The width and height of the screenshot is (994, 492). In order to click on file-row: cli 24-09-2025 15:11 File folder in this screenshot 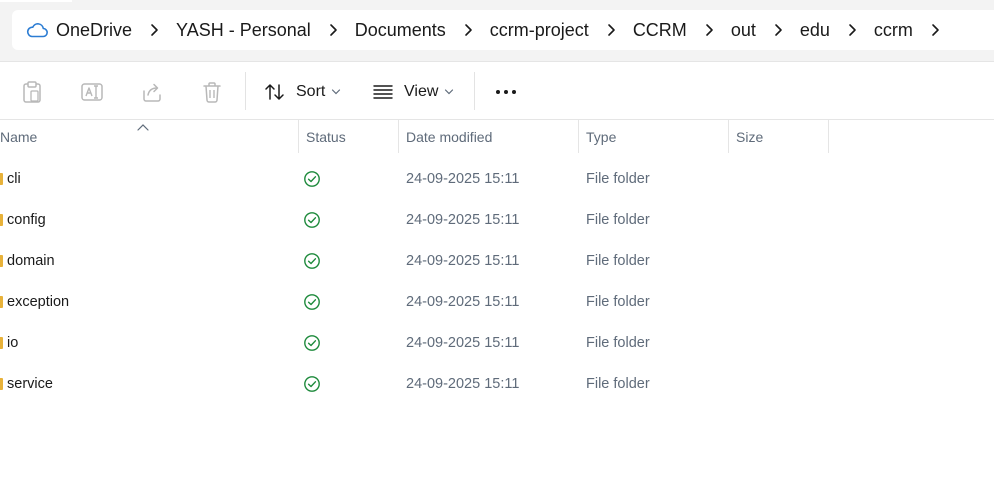, I will do `click(497, 178)`.